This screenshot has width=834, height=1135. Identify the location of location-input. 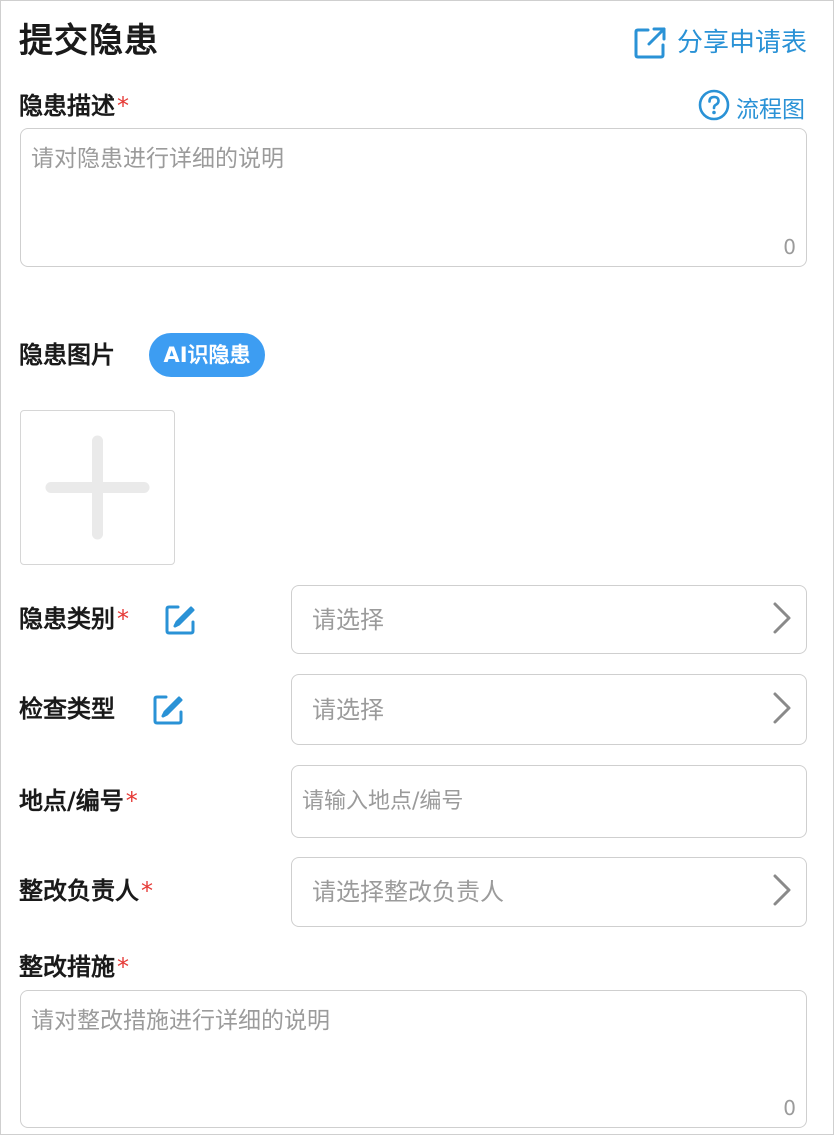
(549, 801).